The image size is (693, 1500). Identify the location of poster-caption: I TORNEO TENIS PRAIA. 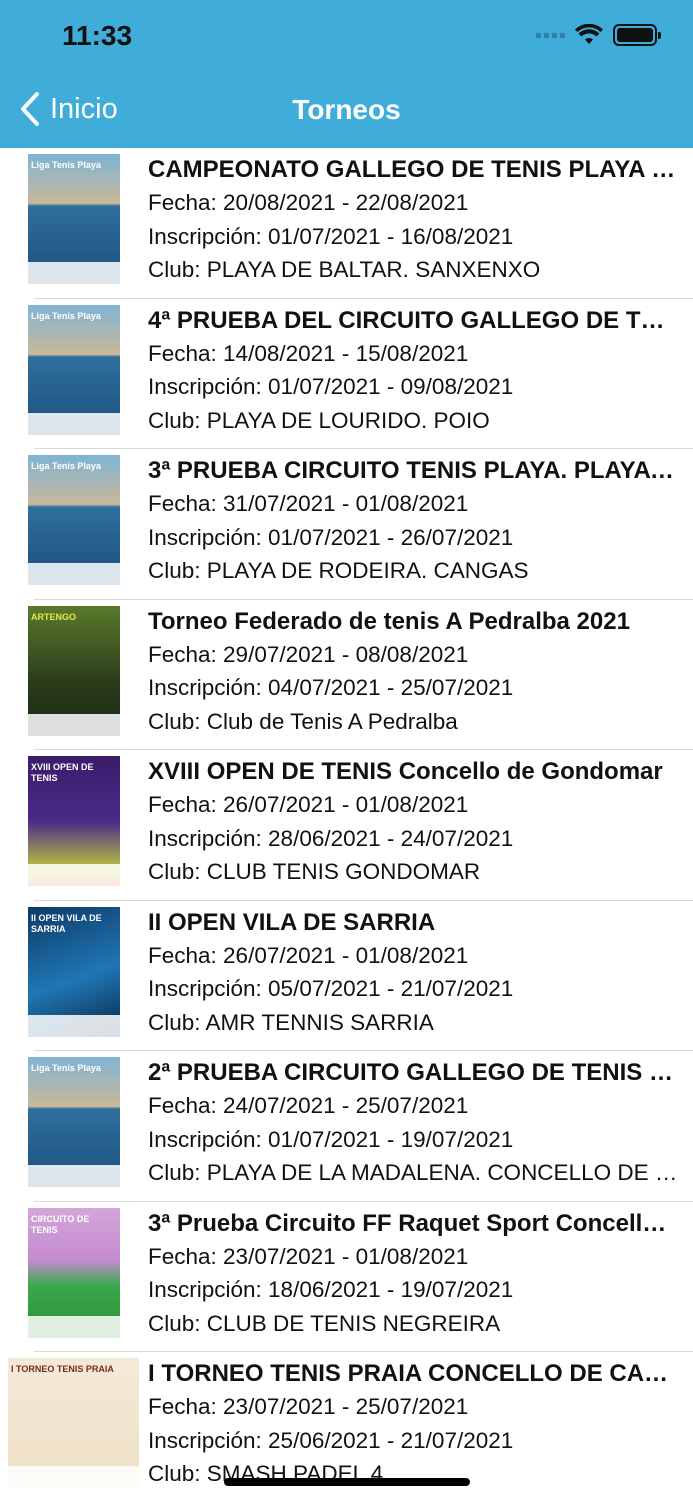
(62, 1369).